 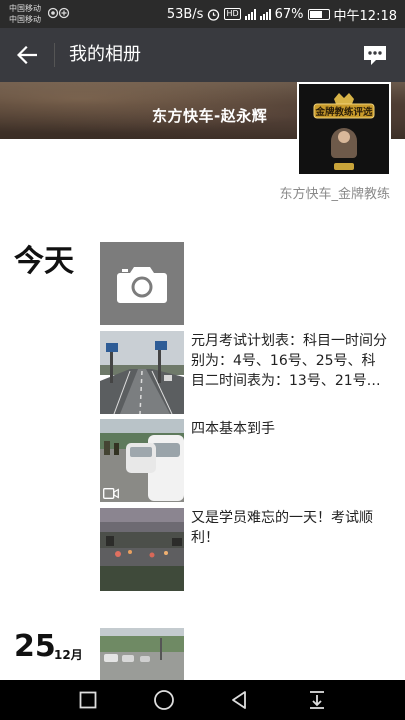 I want to click on badge-emblem: 金牌教练评选, so click(x=344, y=106).